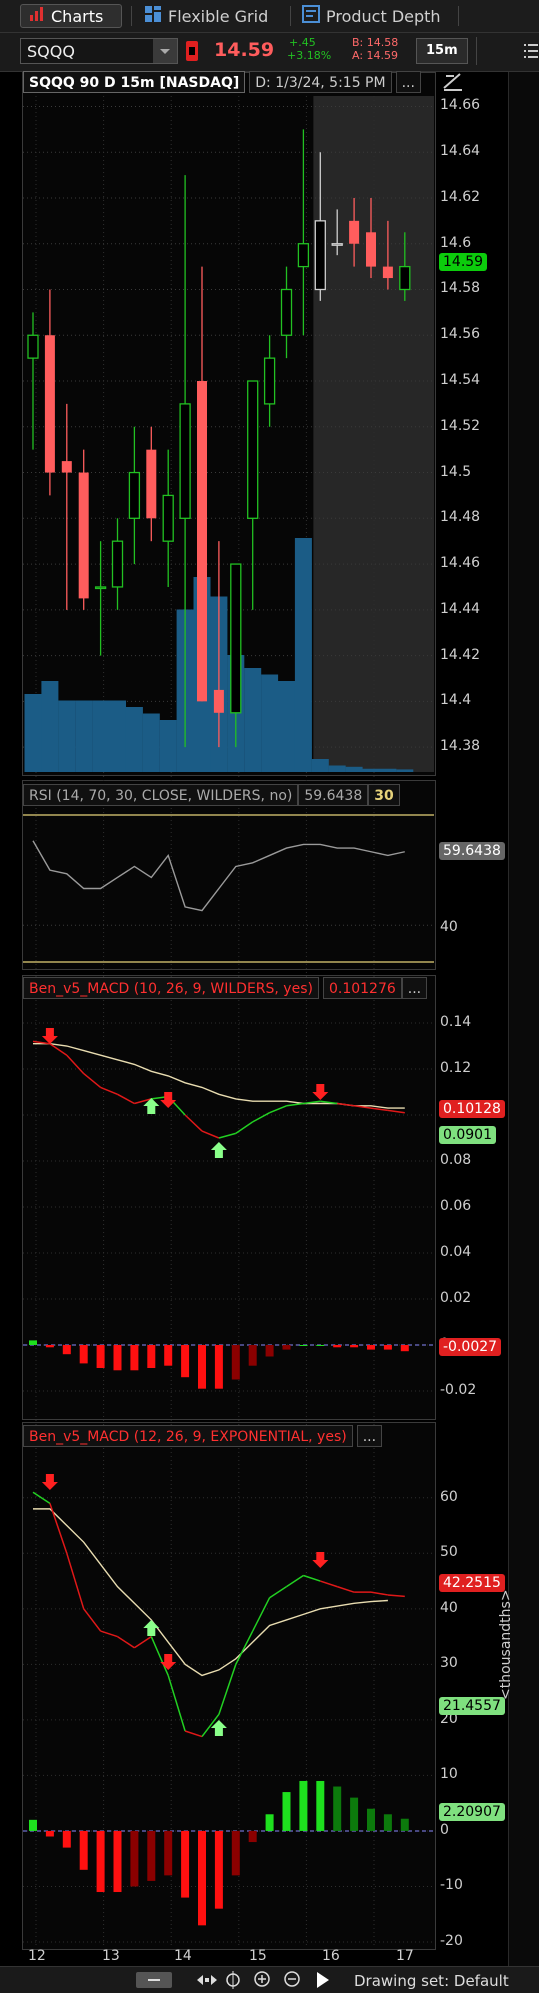  What do you see at coordinates (154, 1980) in the screenshot?
I see `zoom-slider-handle` at bounding box center [154, 1980].